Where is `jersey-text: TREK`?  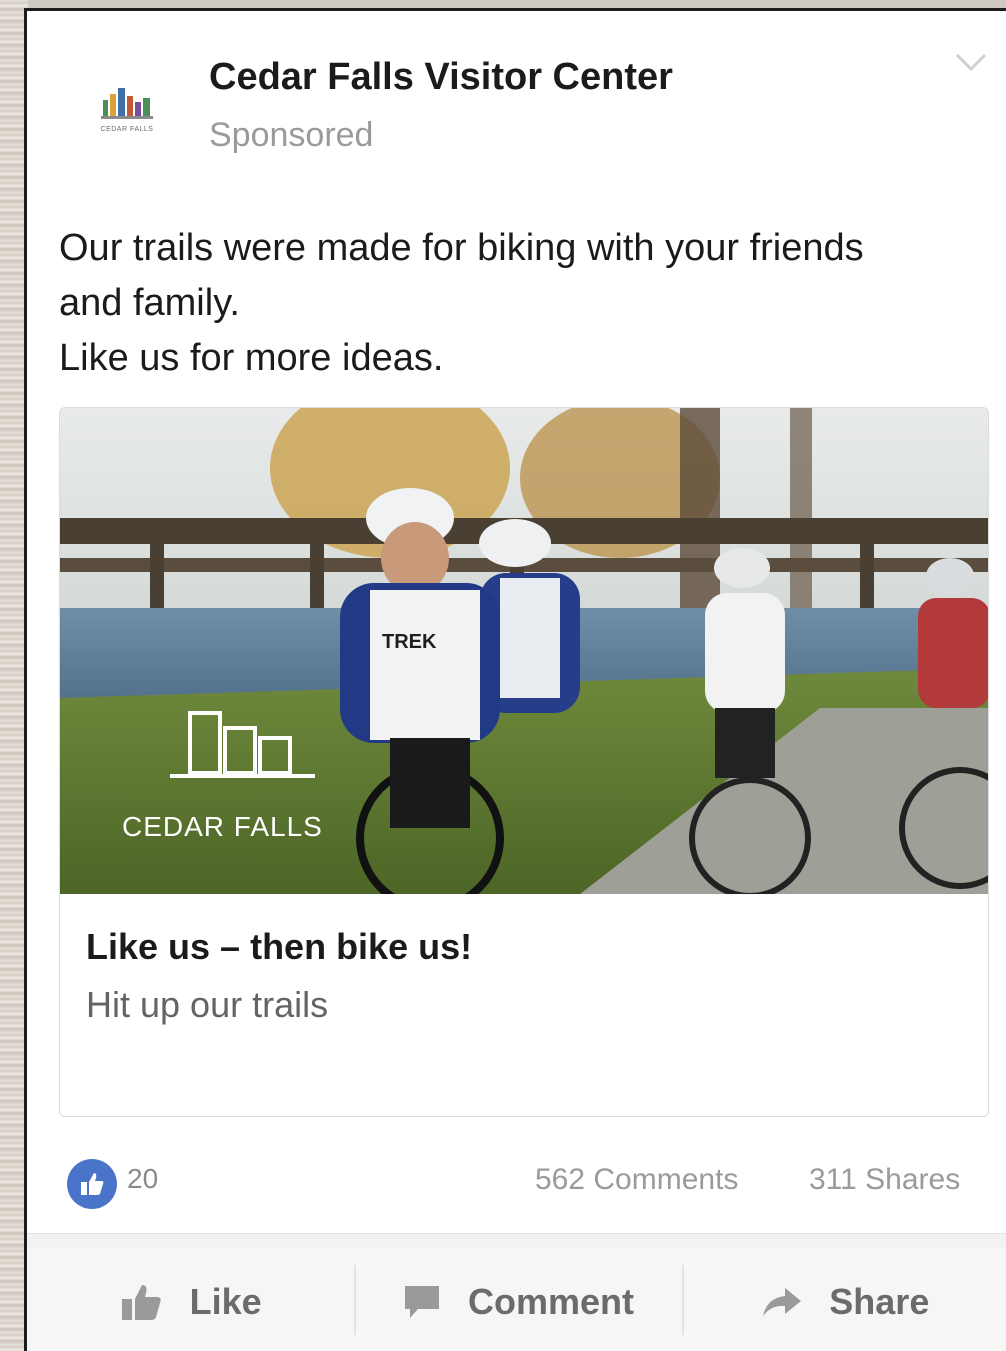 jersey-text: TREK is located at coordinates (409, 642).